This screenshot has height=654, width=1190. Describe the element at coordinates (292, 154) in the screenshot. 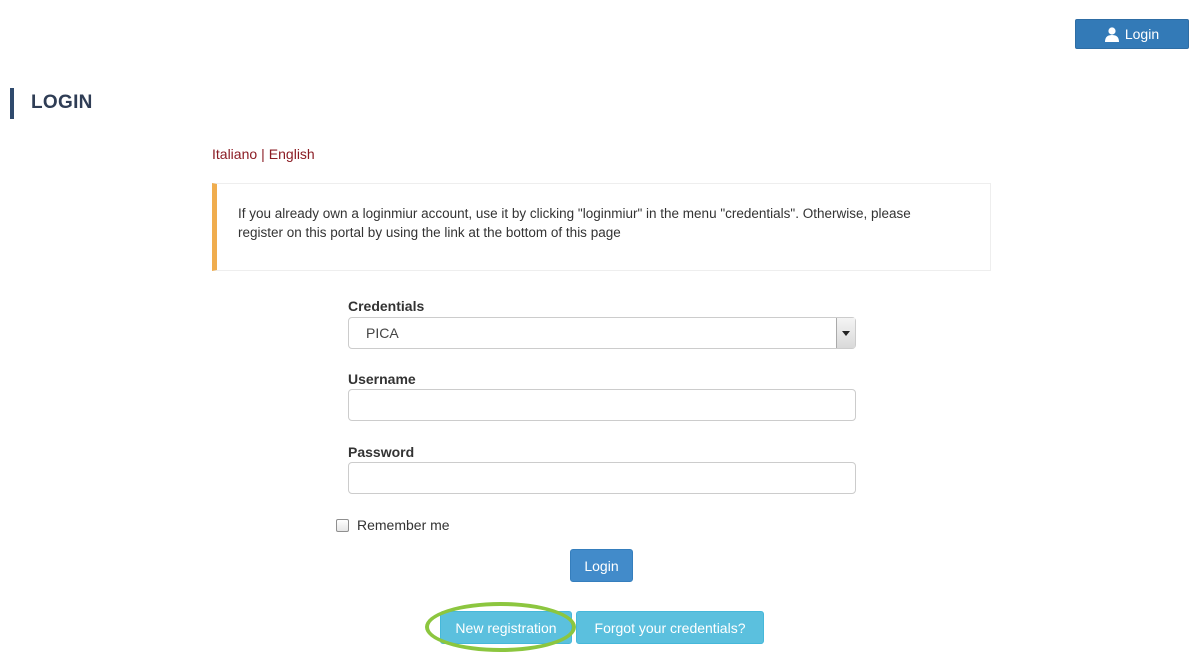

I see `language-english-link: English` at that location.